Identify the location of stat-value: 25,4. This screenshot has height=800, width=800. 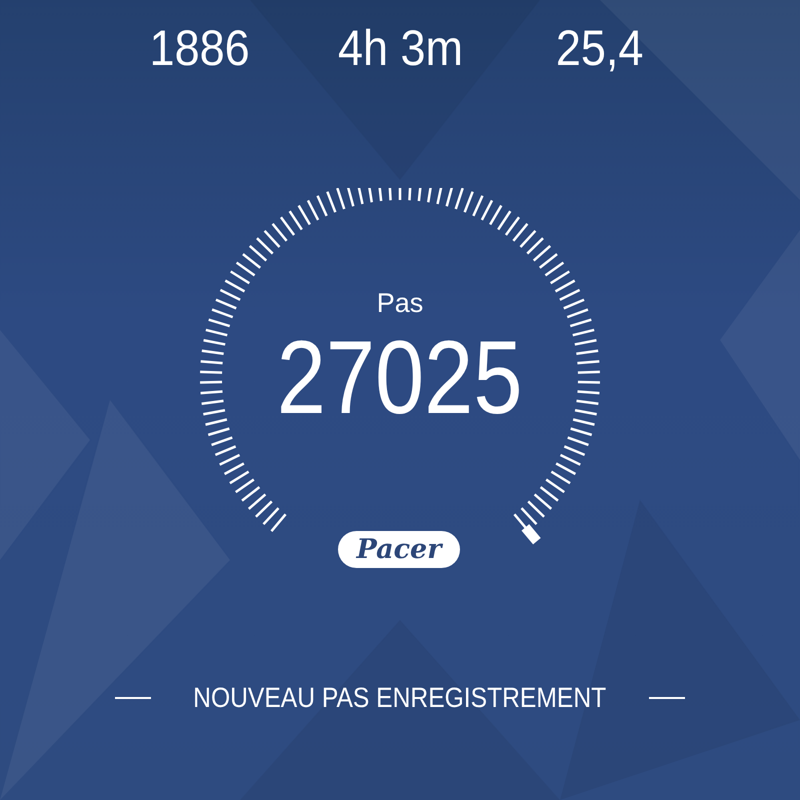
(600, 48).